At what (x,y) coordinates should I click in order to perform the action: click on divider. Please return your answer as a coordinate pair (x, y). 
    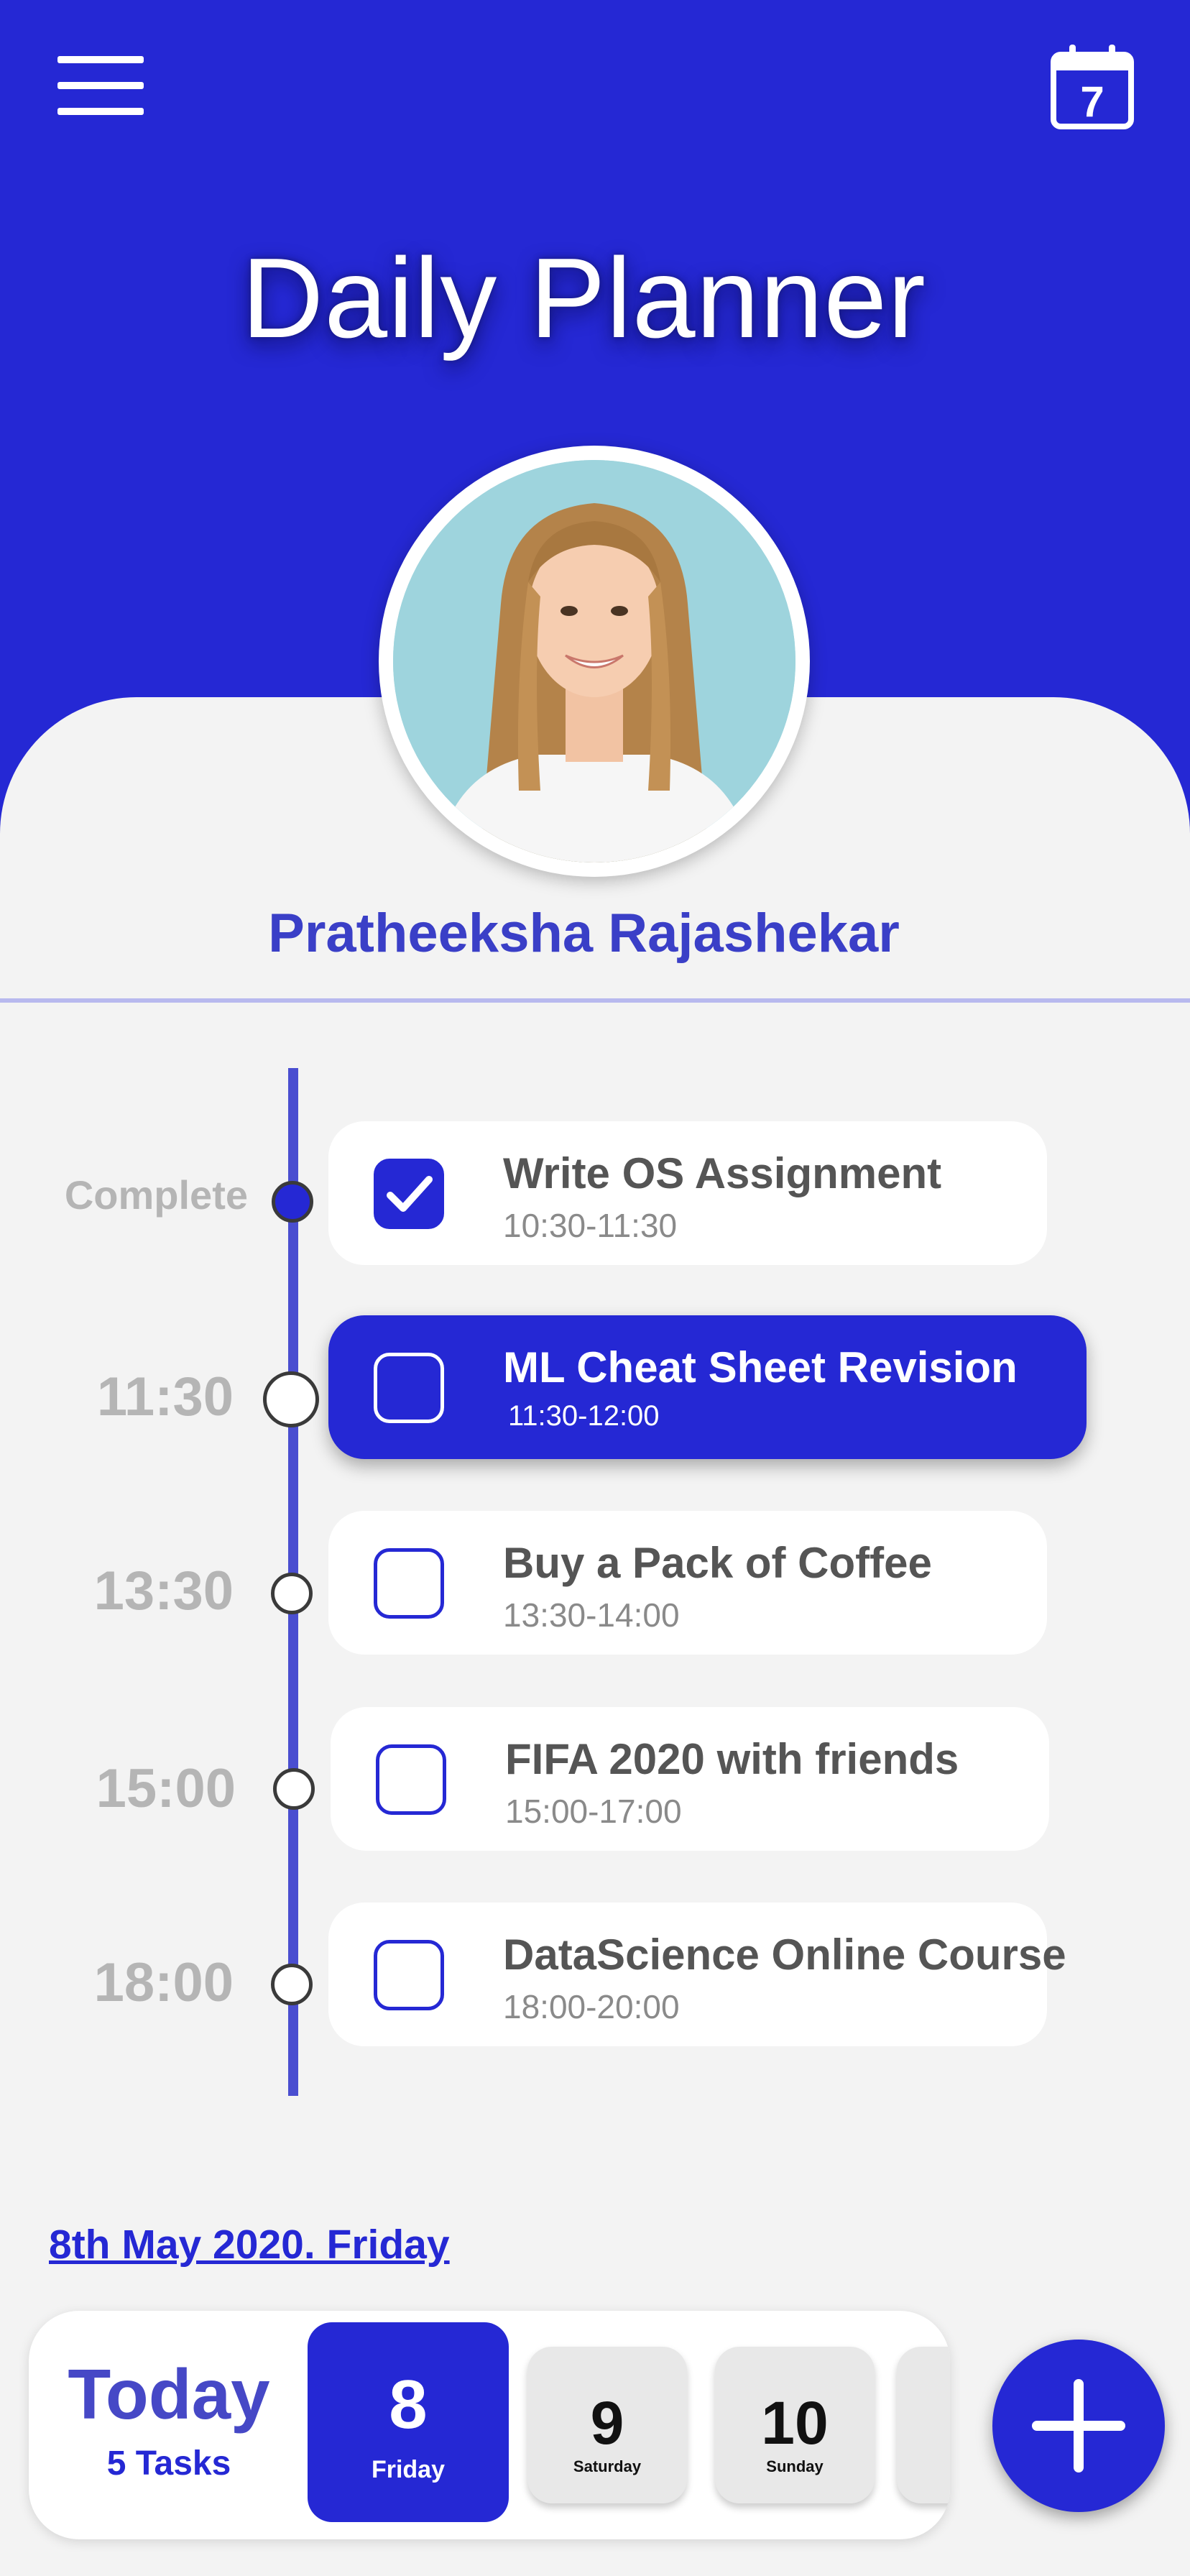
    Looking at the image, I should click on (595, 1000).